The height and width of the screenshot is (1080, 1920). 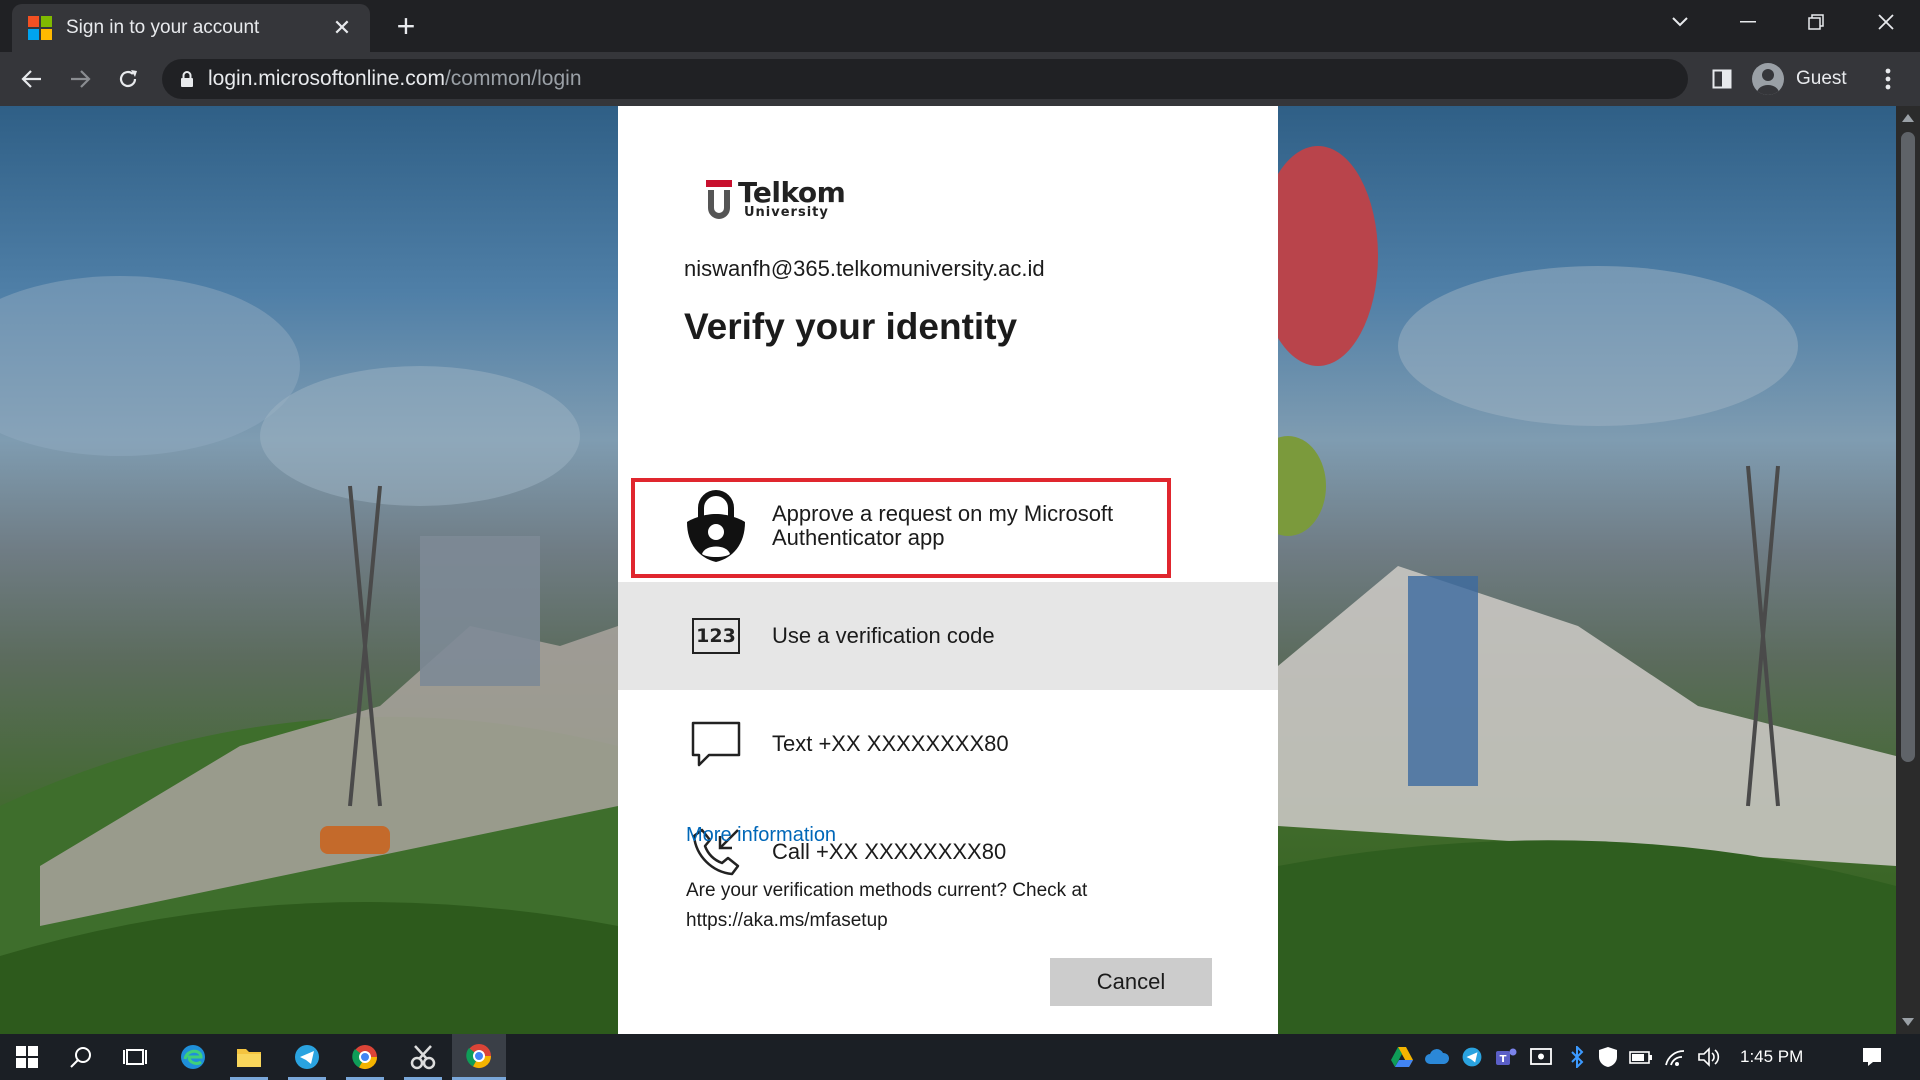 I want to click on task-view-button, so click(x=135, y=1057).